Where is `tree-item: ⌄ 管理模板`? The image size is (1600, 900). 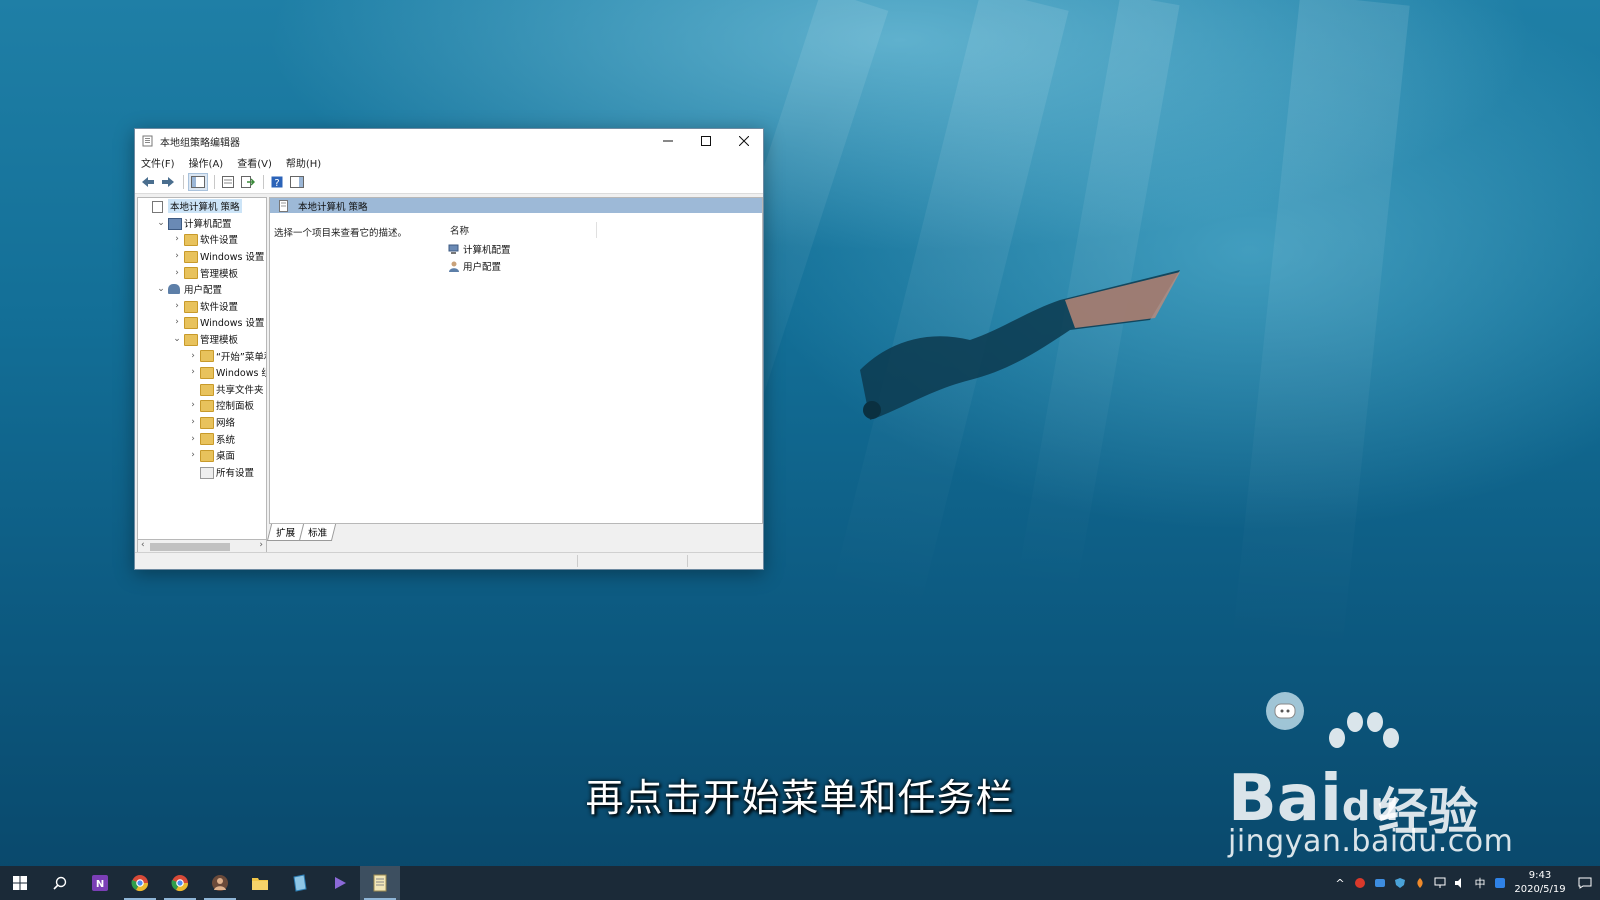 tree-item: ⌄ 管理模板 is located at coordinates (202, 339).